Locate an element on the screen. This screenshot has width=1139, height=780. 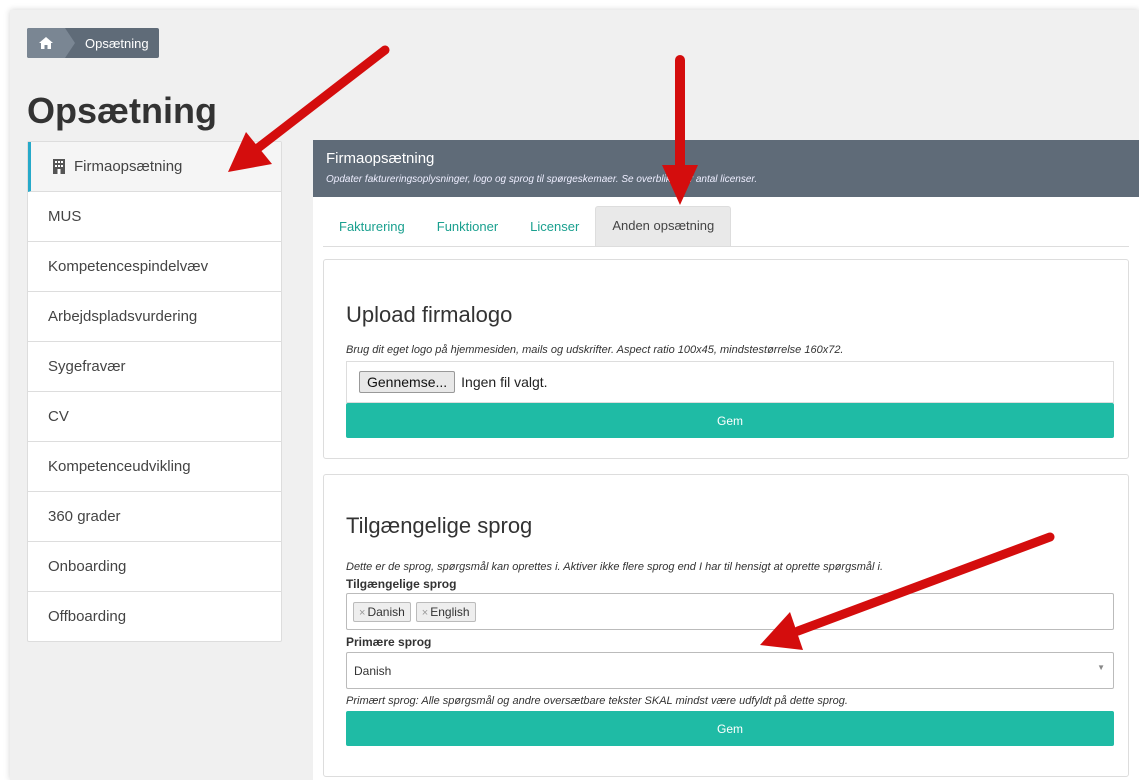
primary-language-label: Primære sprog is located at coordinates (389, 642).